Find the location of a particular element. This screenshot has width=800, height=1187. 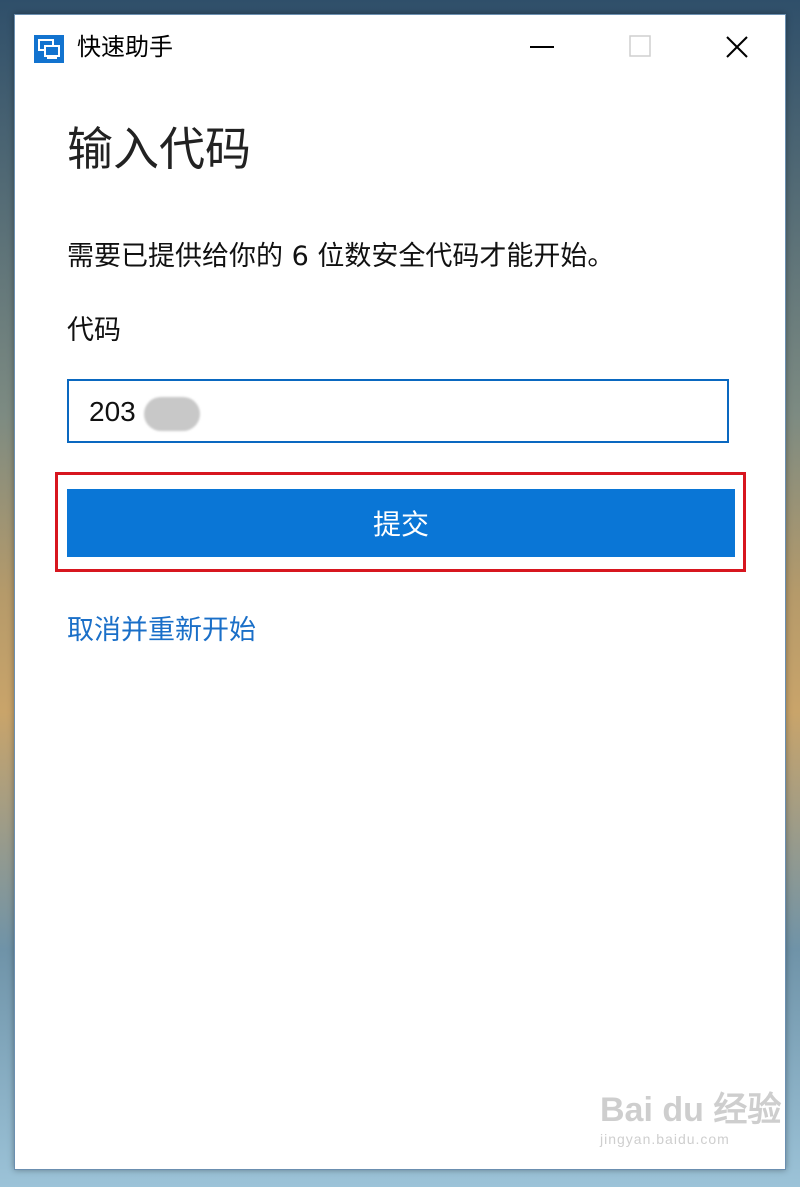

maximize-icon is located at coordinates (640, 46).